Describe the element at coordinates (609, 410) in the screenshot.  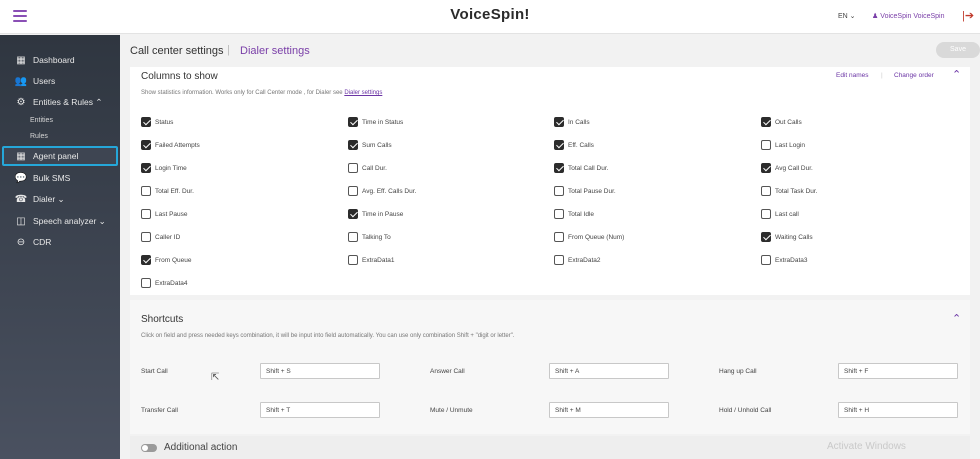
I see `shortcut-input-mute-unmute` at that location.